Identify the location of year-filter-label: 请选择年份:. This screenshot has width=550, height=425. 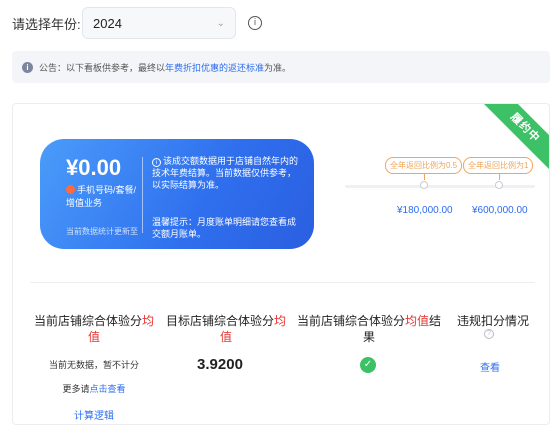
(46, 24).